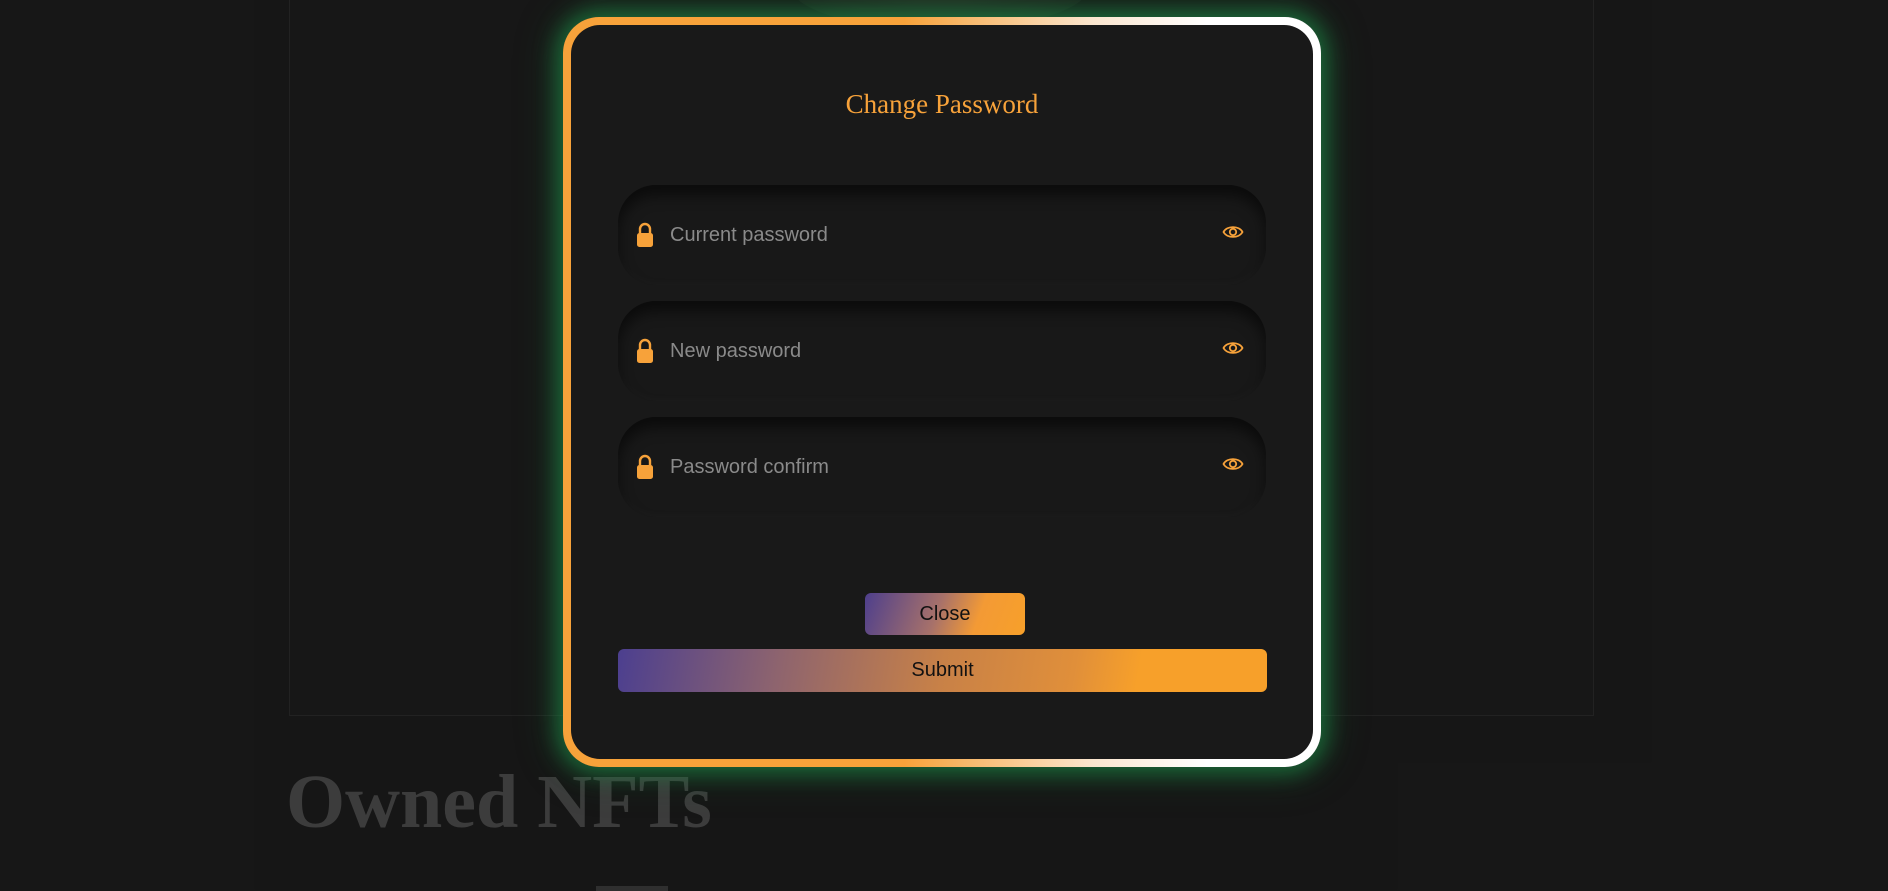 The image size is (1888, 891). What do you see at coordinates (930, 467) in the screenshot?
I see `password-confirm-input` at bounding box center [930, 467].